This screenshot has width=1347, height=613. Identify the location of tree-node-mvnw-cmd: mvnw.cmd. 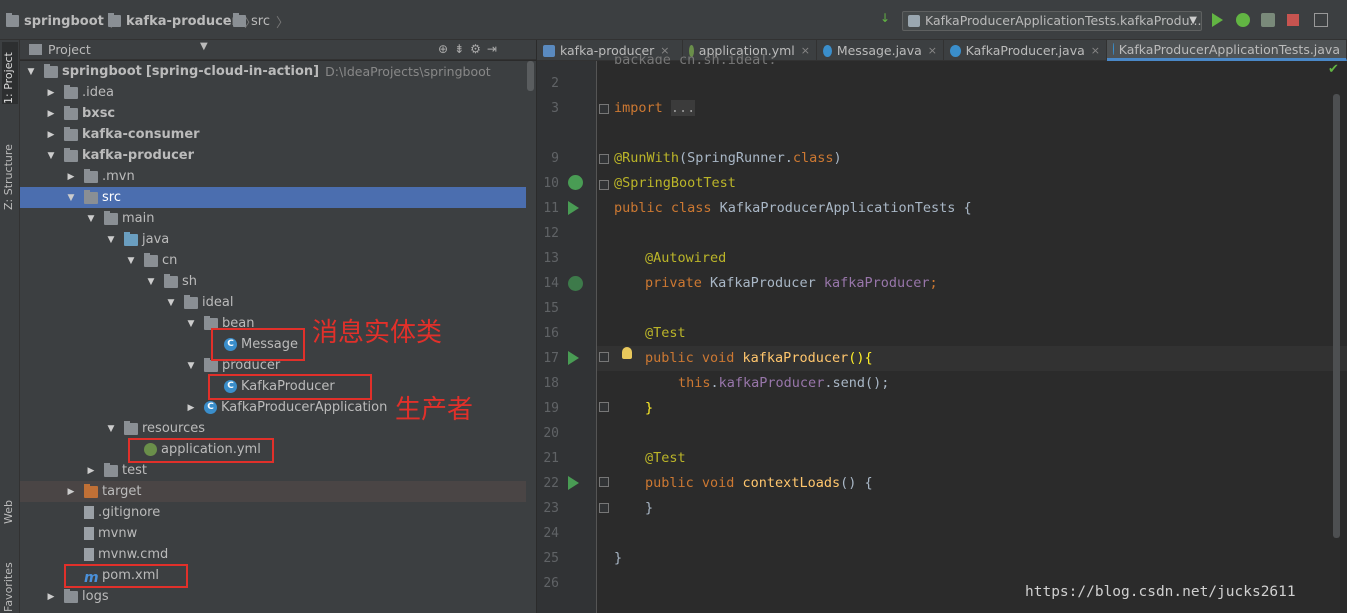
(278, 554).